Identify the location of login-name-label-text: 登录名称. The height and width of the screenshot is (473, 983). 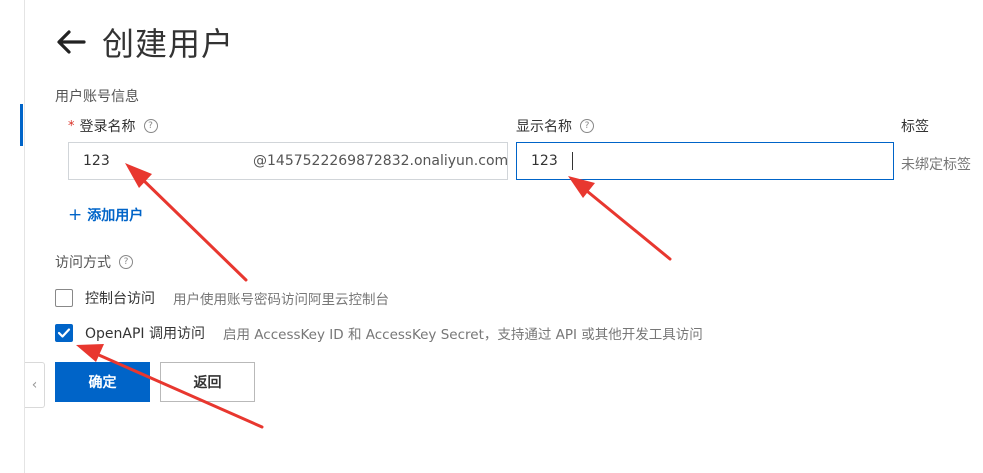
(107, 127).